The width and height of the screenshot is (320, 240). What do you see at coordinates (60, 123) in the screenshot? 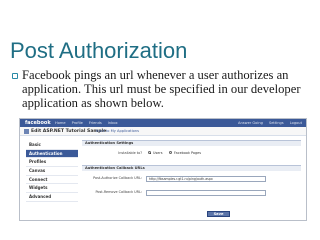
I see `nav-home-link: Home` at bounding box center [60, 123].